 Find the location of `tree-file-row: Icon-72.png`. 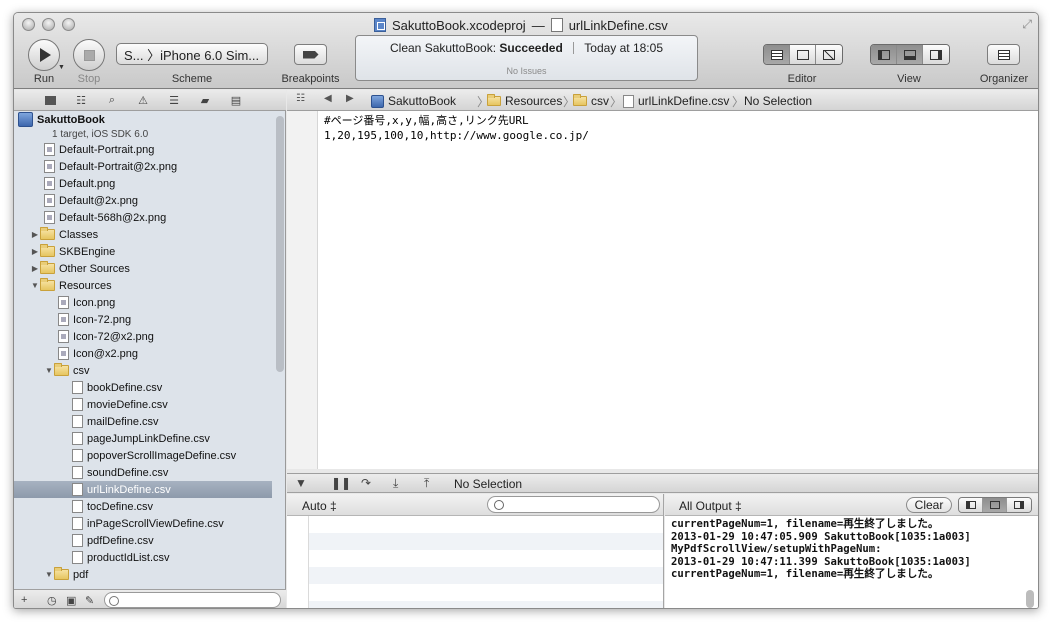

tree-file-row: Icon-72.png is located at coordinates (143, 319).